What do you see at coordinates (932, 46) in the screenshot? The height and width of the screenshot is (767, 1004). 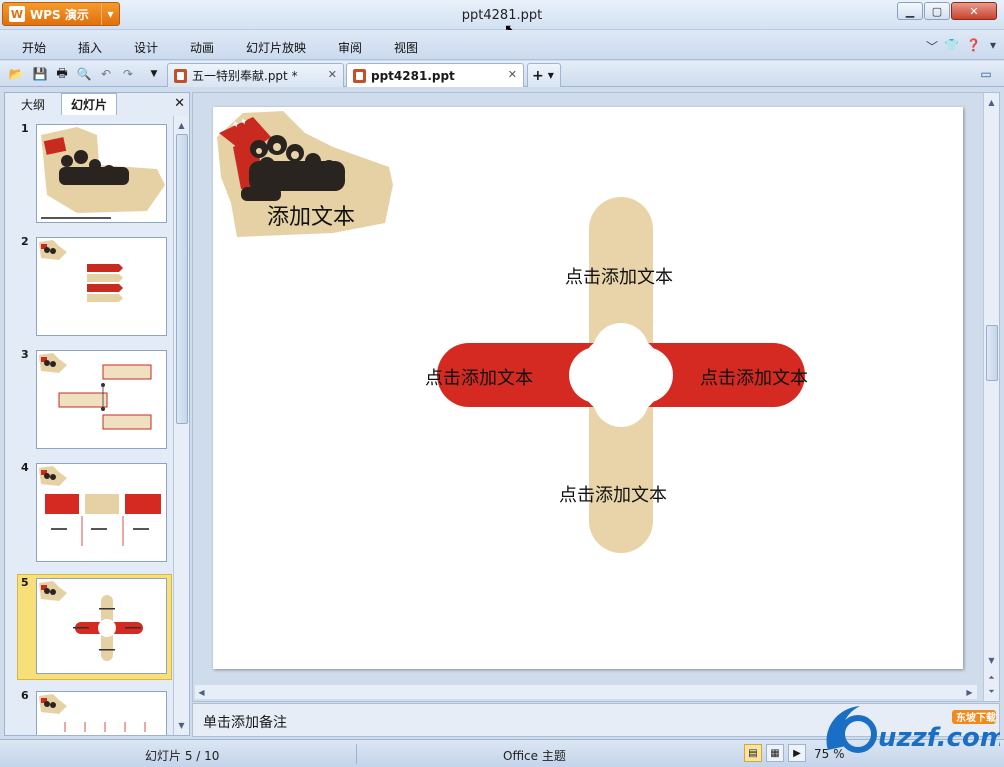 I see `ribbon-collapse-icon: ﹀` at bounding box center [932, 46].